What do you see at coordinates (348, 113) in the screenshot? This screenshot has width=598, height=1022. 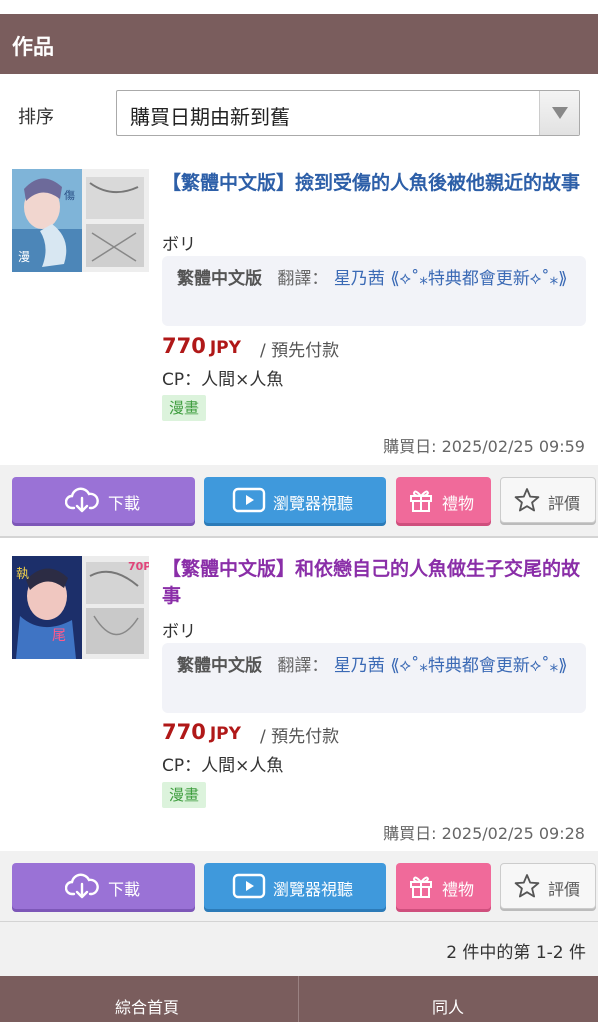 I see `sort-select: 購買日期由新到舊` at bounding box center [348, 113].